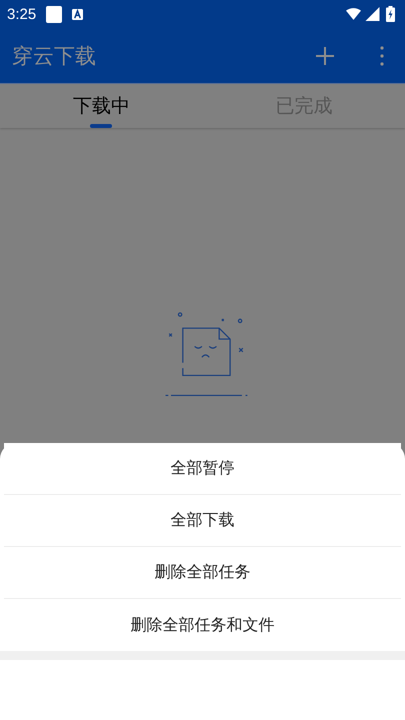  I want to click on sheet-action: 全部暂停, so click(202, 469).